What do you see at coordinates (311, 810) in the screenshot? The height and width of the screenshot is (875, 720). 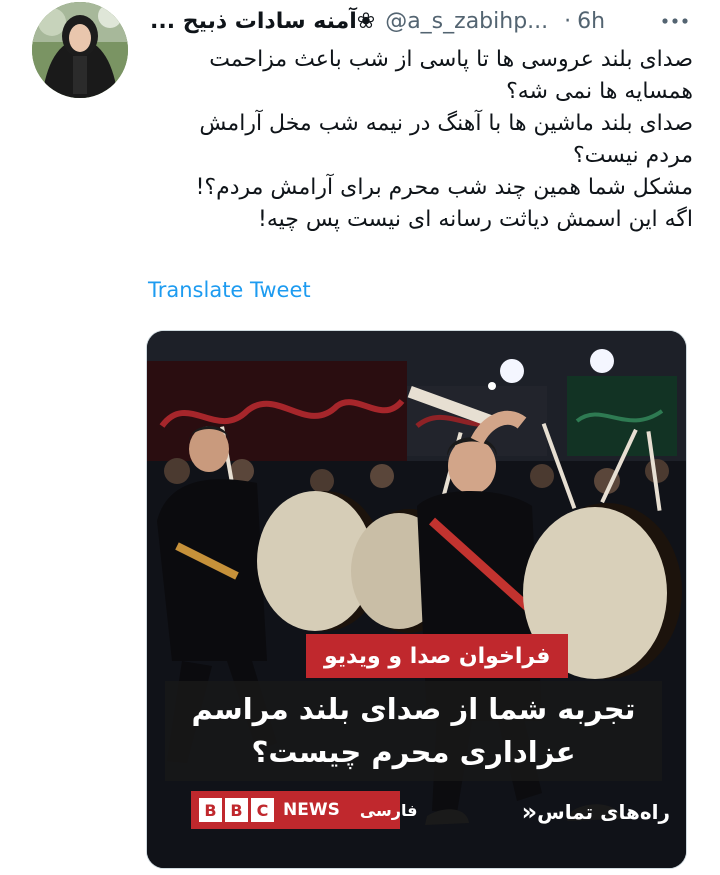 I see `bbc-news-label: NEWS` at bounding box center [311, 810].